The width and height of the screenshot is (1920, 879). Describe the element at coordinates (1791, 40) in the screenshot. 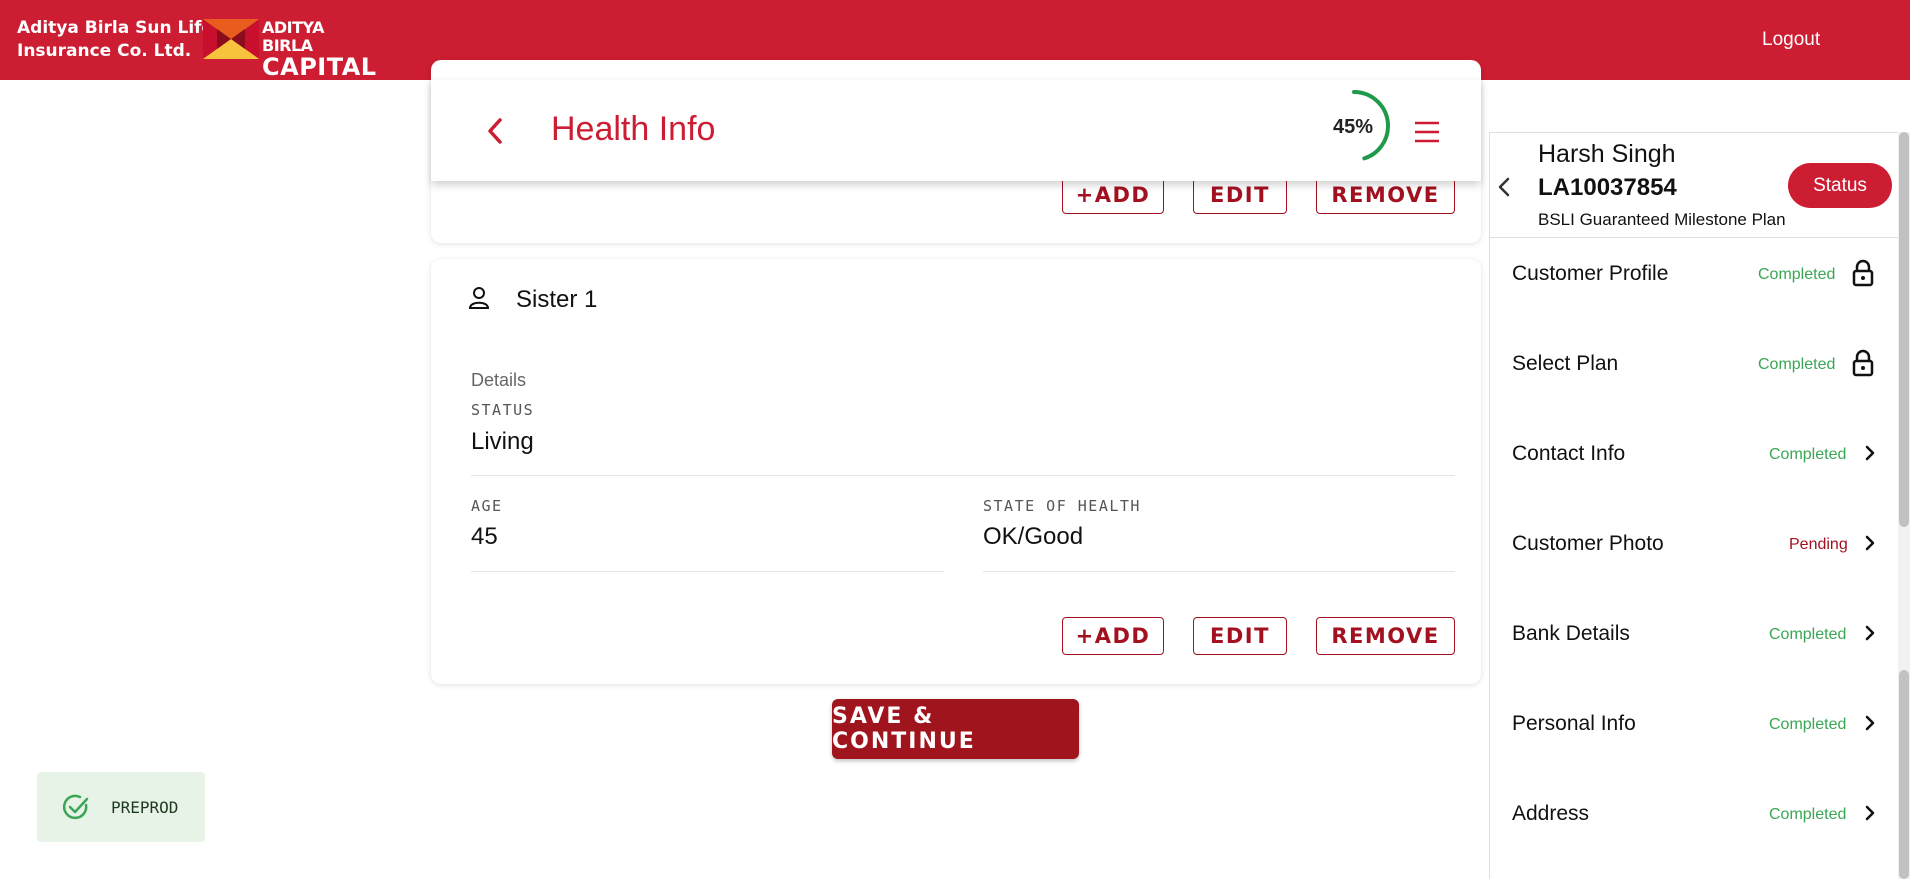

I see `logout-link: Logout` at that location.